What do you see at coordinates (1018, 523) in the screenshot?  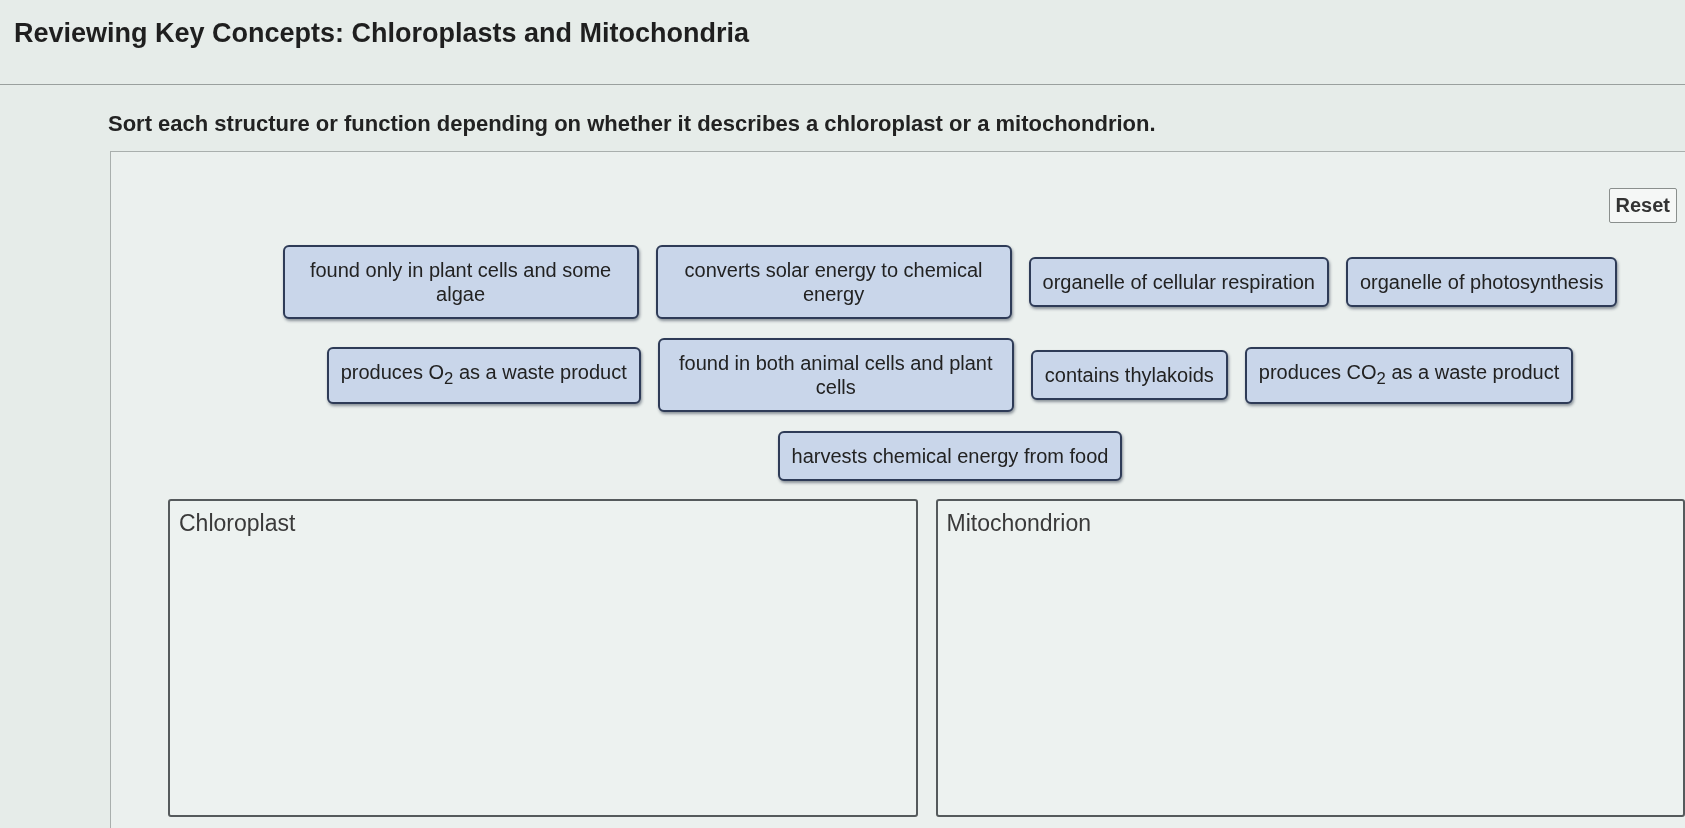 I see `drop-zone-label: Mitochondrion` at bounding box center [1018, 523].